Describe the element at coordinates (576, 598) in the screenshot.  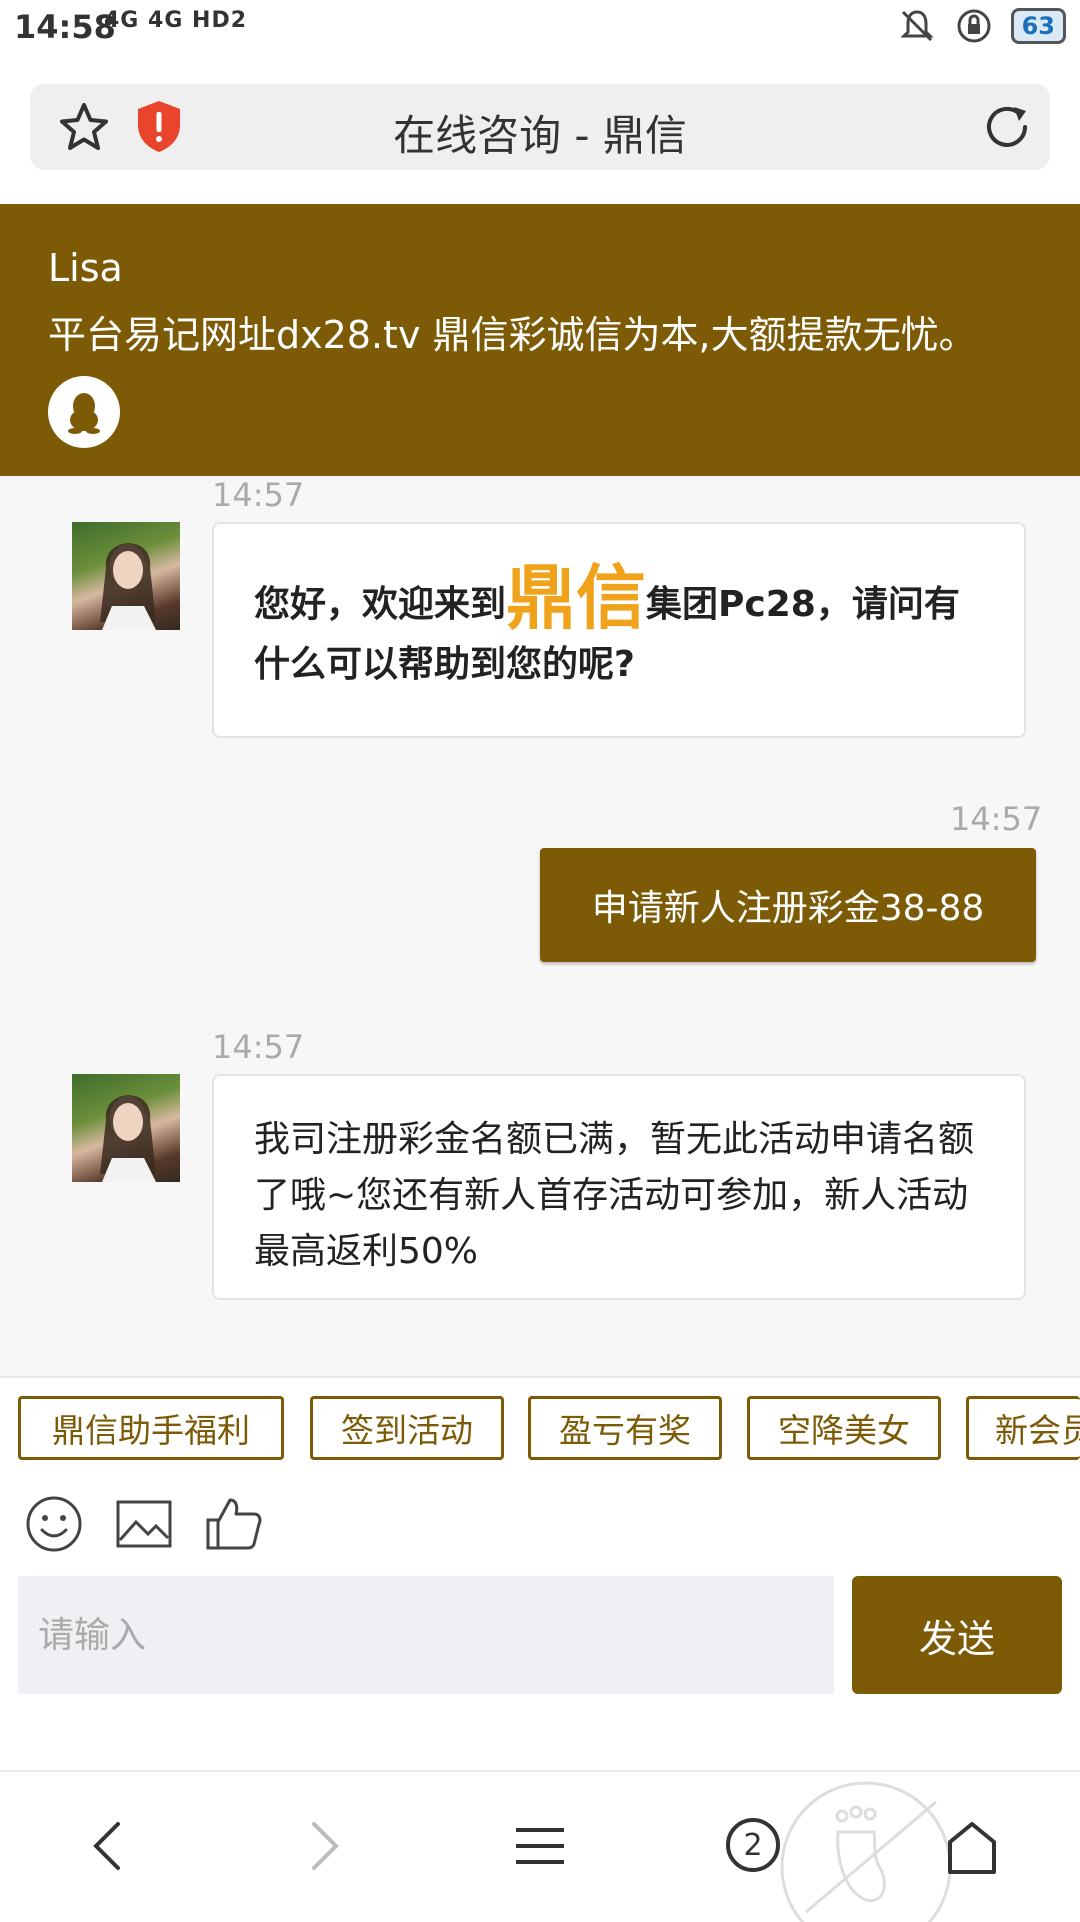
I see `brand-name: 鼎信` at that location.